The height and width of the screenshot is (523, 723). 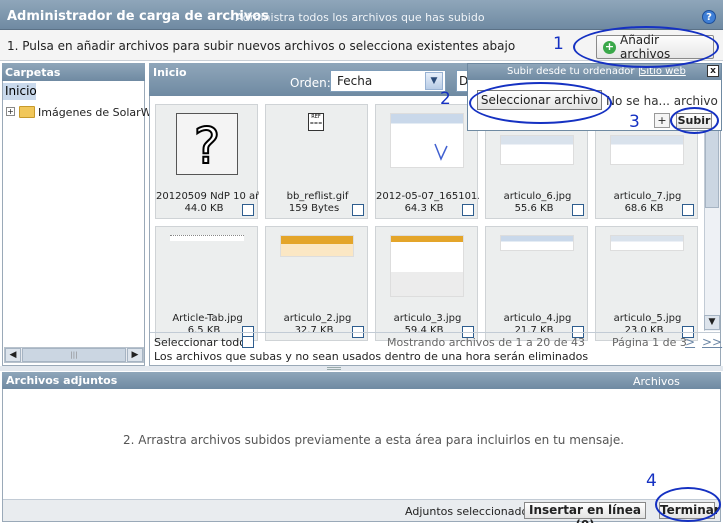 What do you see at coordinates (424, 330) in the screenshot?
I see `file-size: 59.4 KB` at bounding box center [424, 330].